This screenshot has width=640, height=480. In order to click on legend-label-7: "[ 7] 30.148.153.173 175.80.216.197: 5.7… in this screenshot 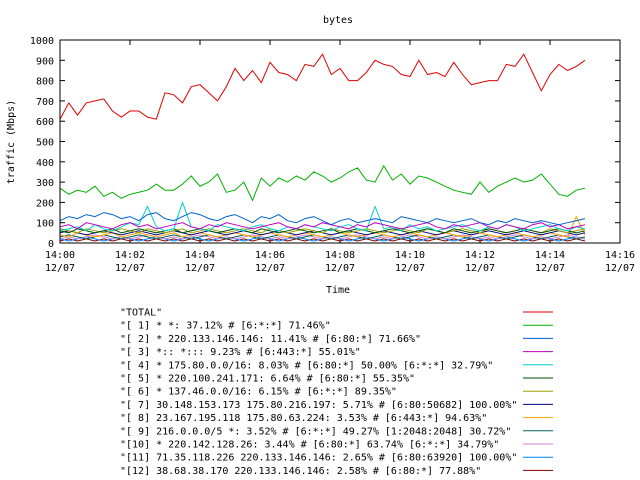, I will do `click(318, 405)`.